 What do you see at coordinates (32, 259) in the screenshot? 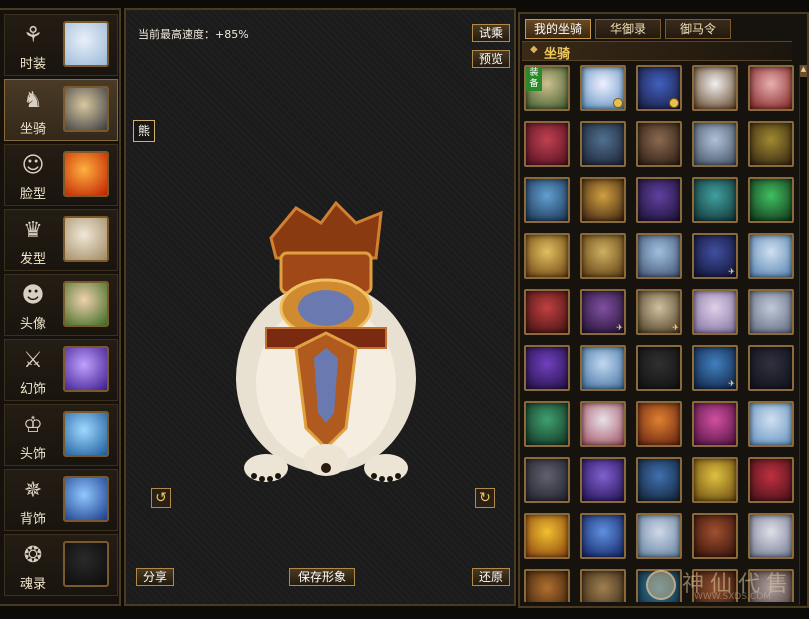
I see `sidebar-item-label: 发型` at bounding box center [32, 259].